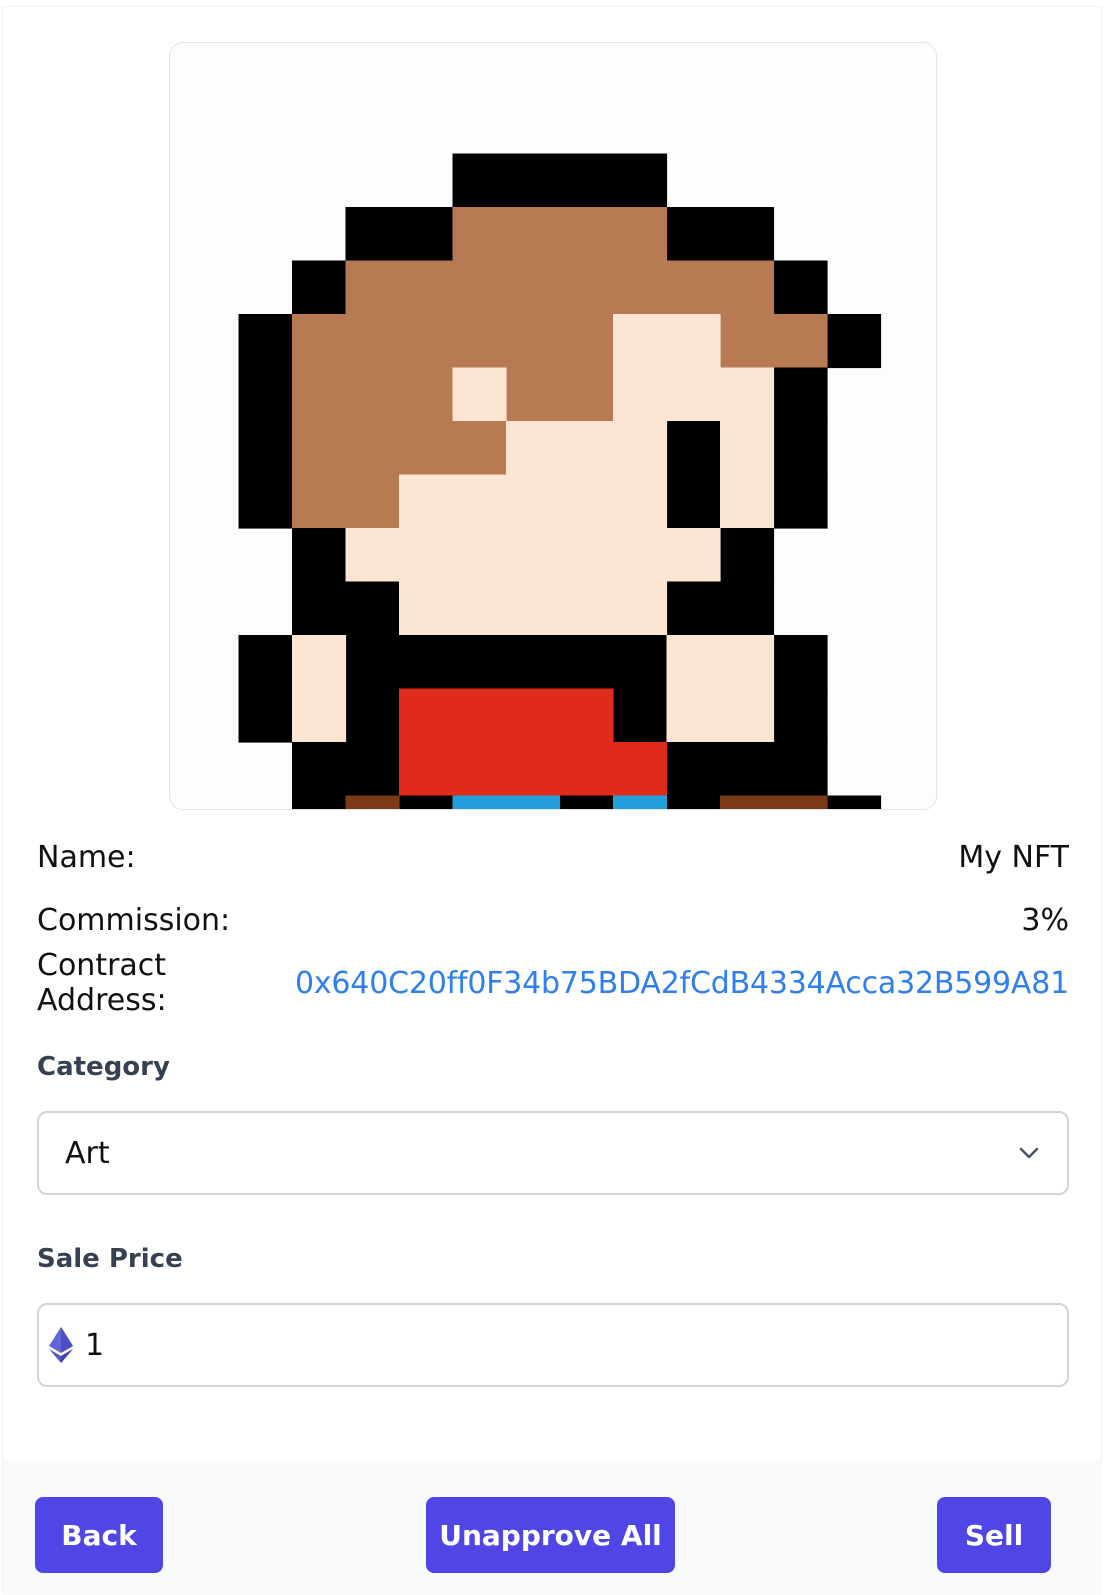 The image size is (1104, 1595). I want to click on commission-label: Commission:, so click(134, 920).